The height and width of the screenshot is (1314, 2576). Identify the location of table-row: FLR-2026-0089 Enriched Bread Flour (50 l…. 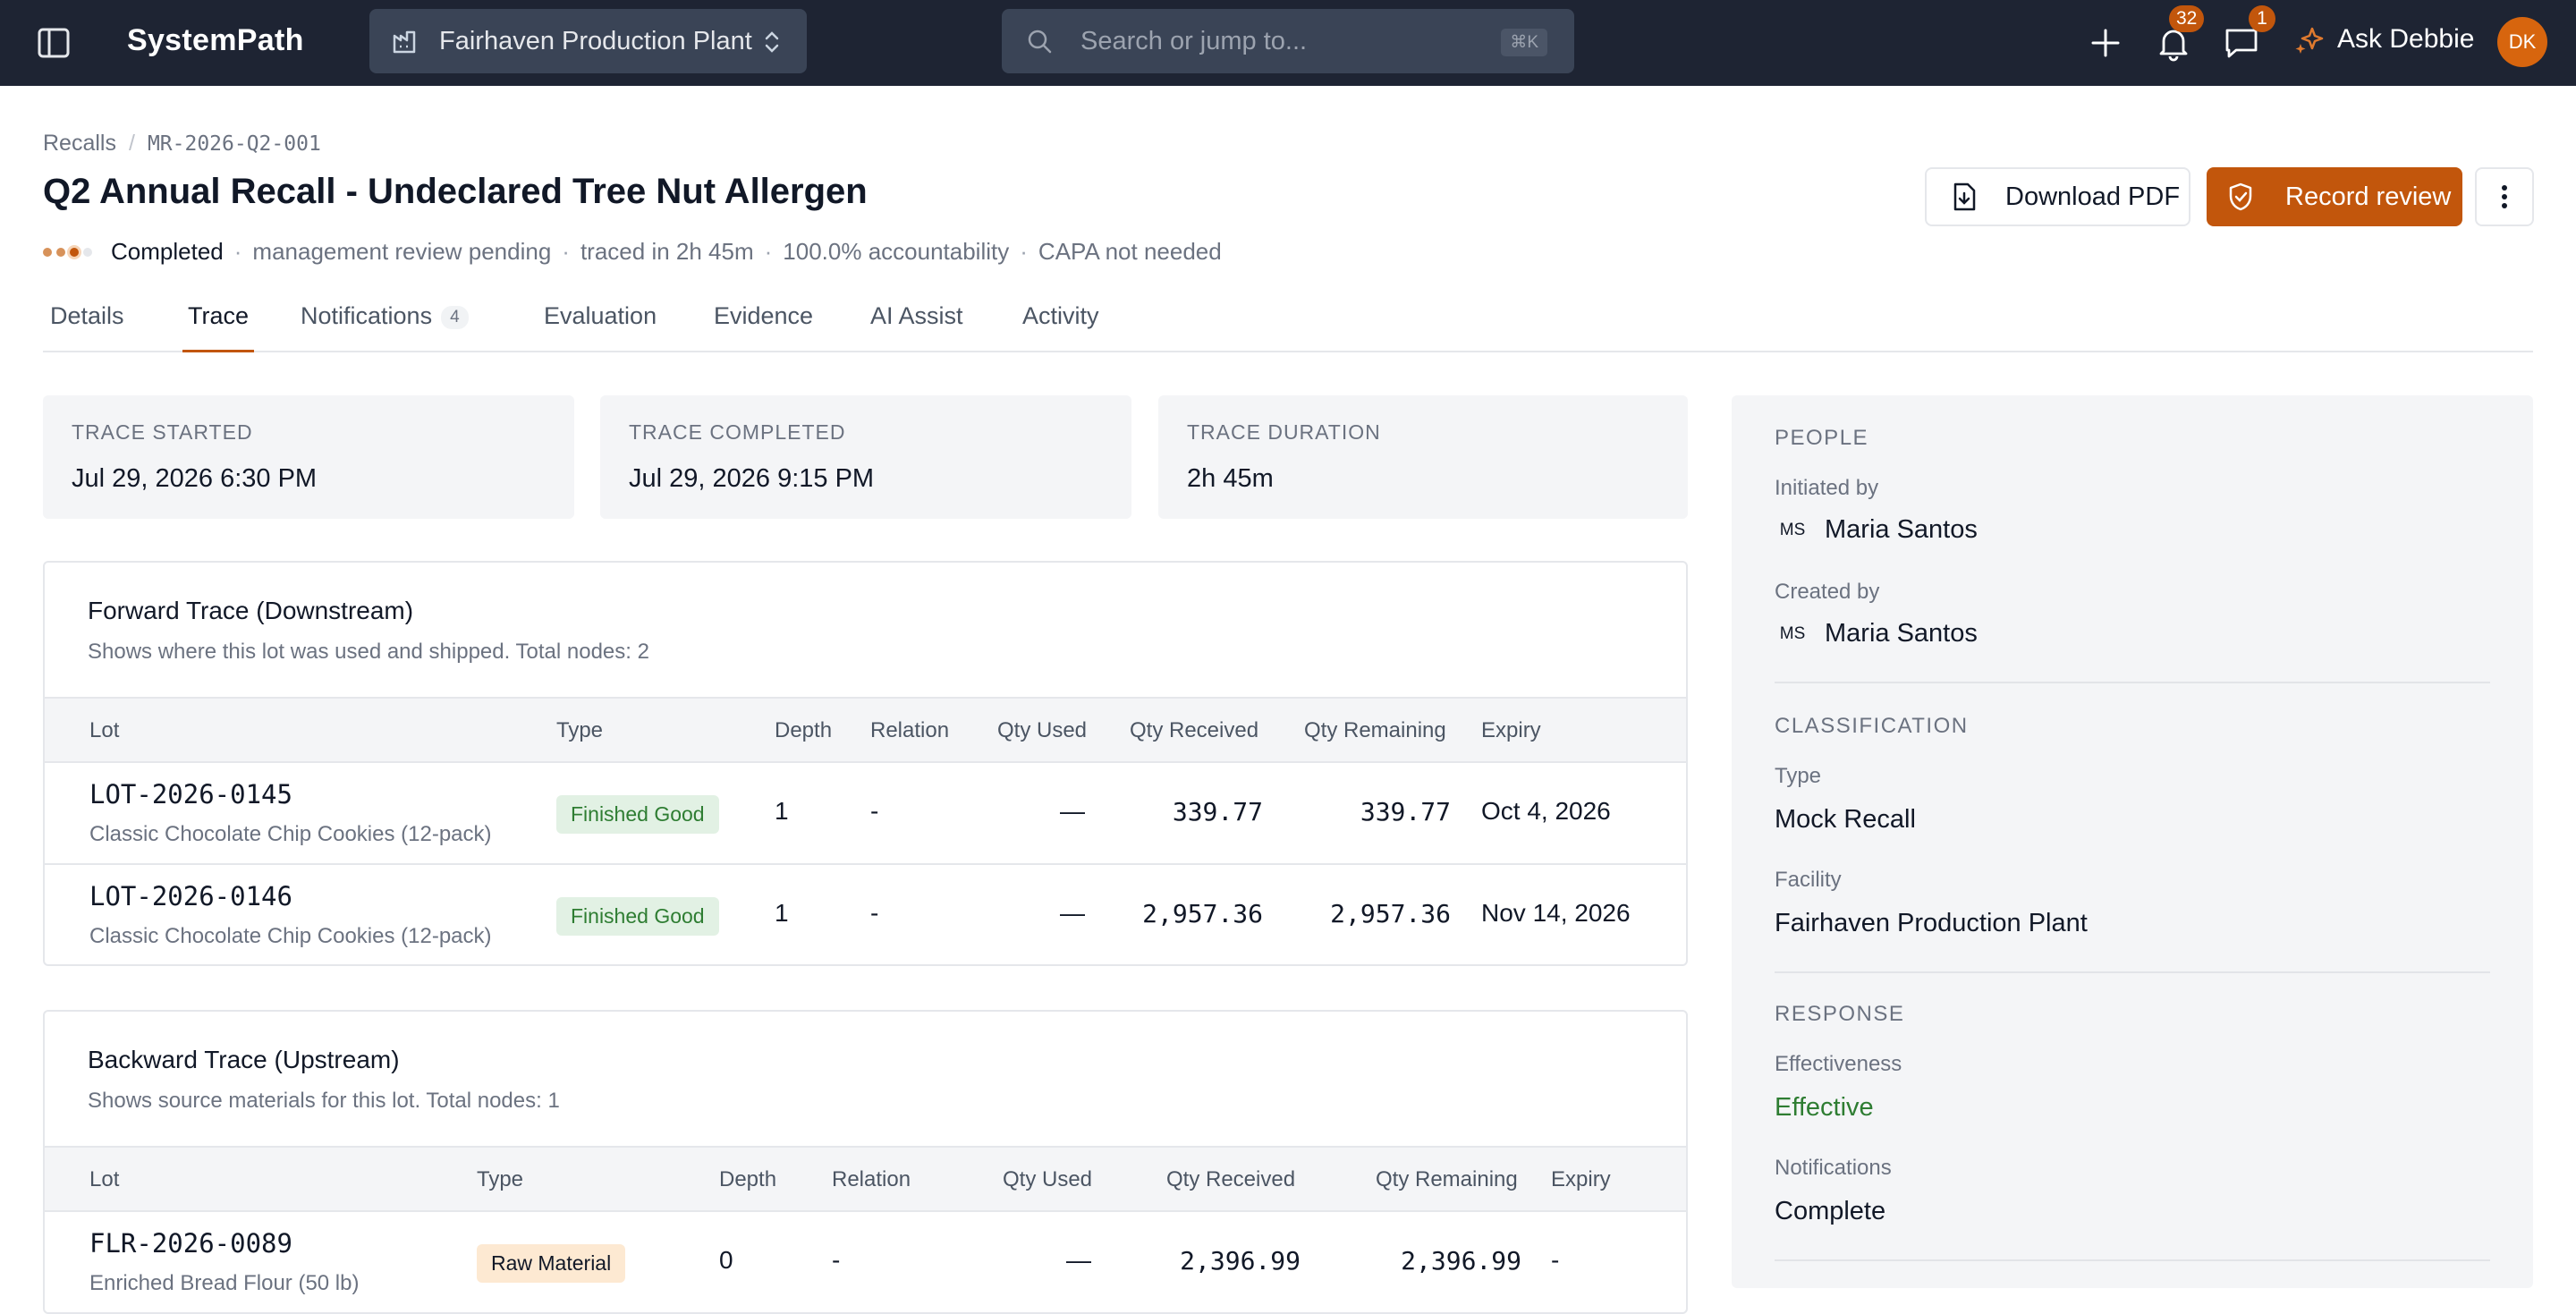
(865, 1262).